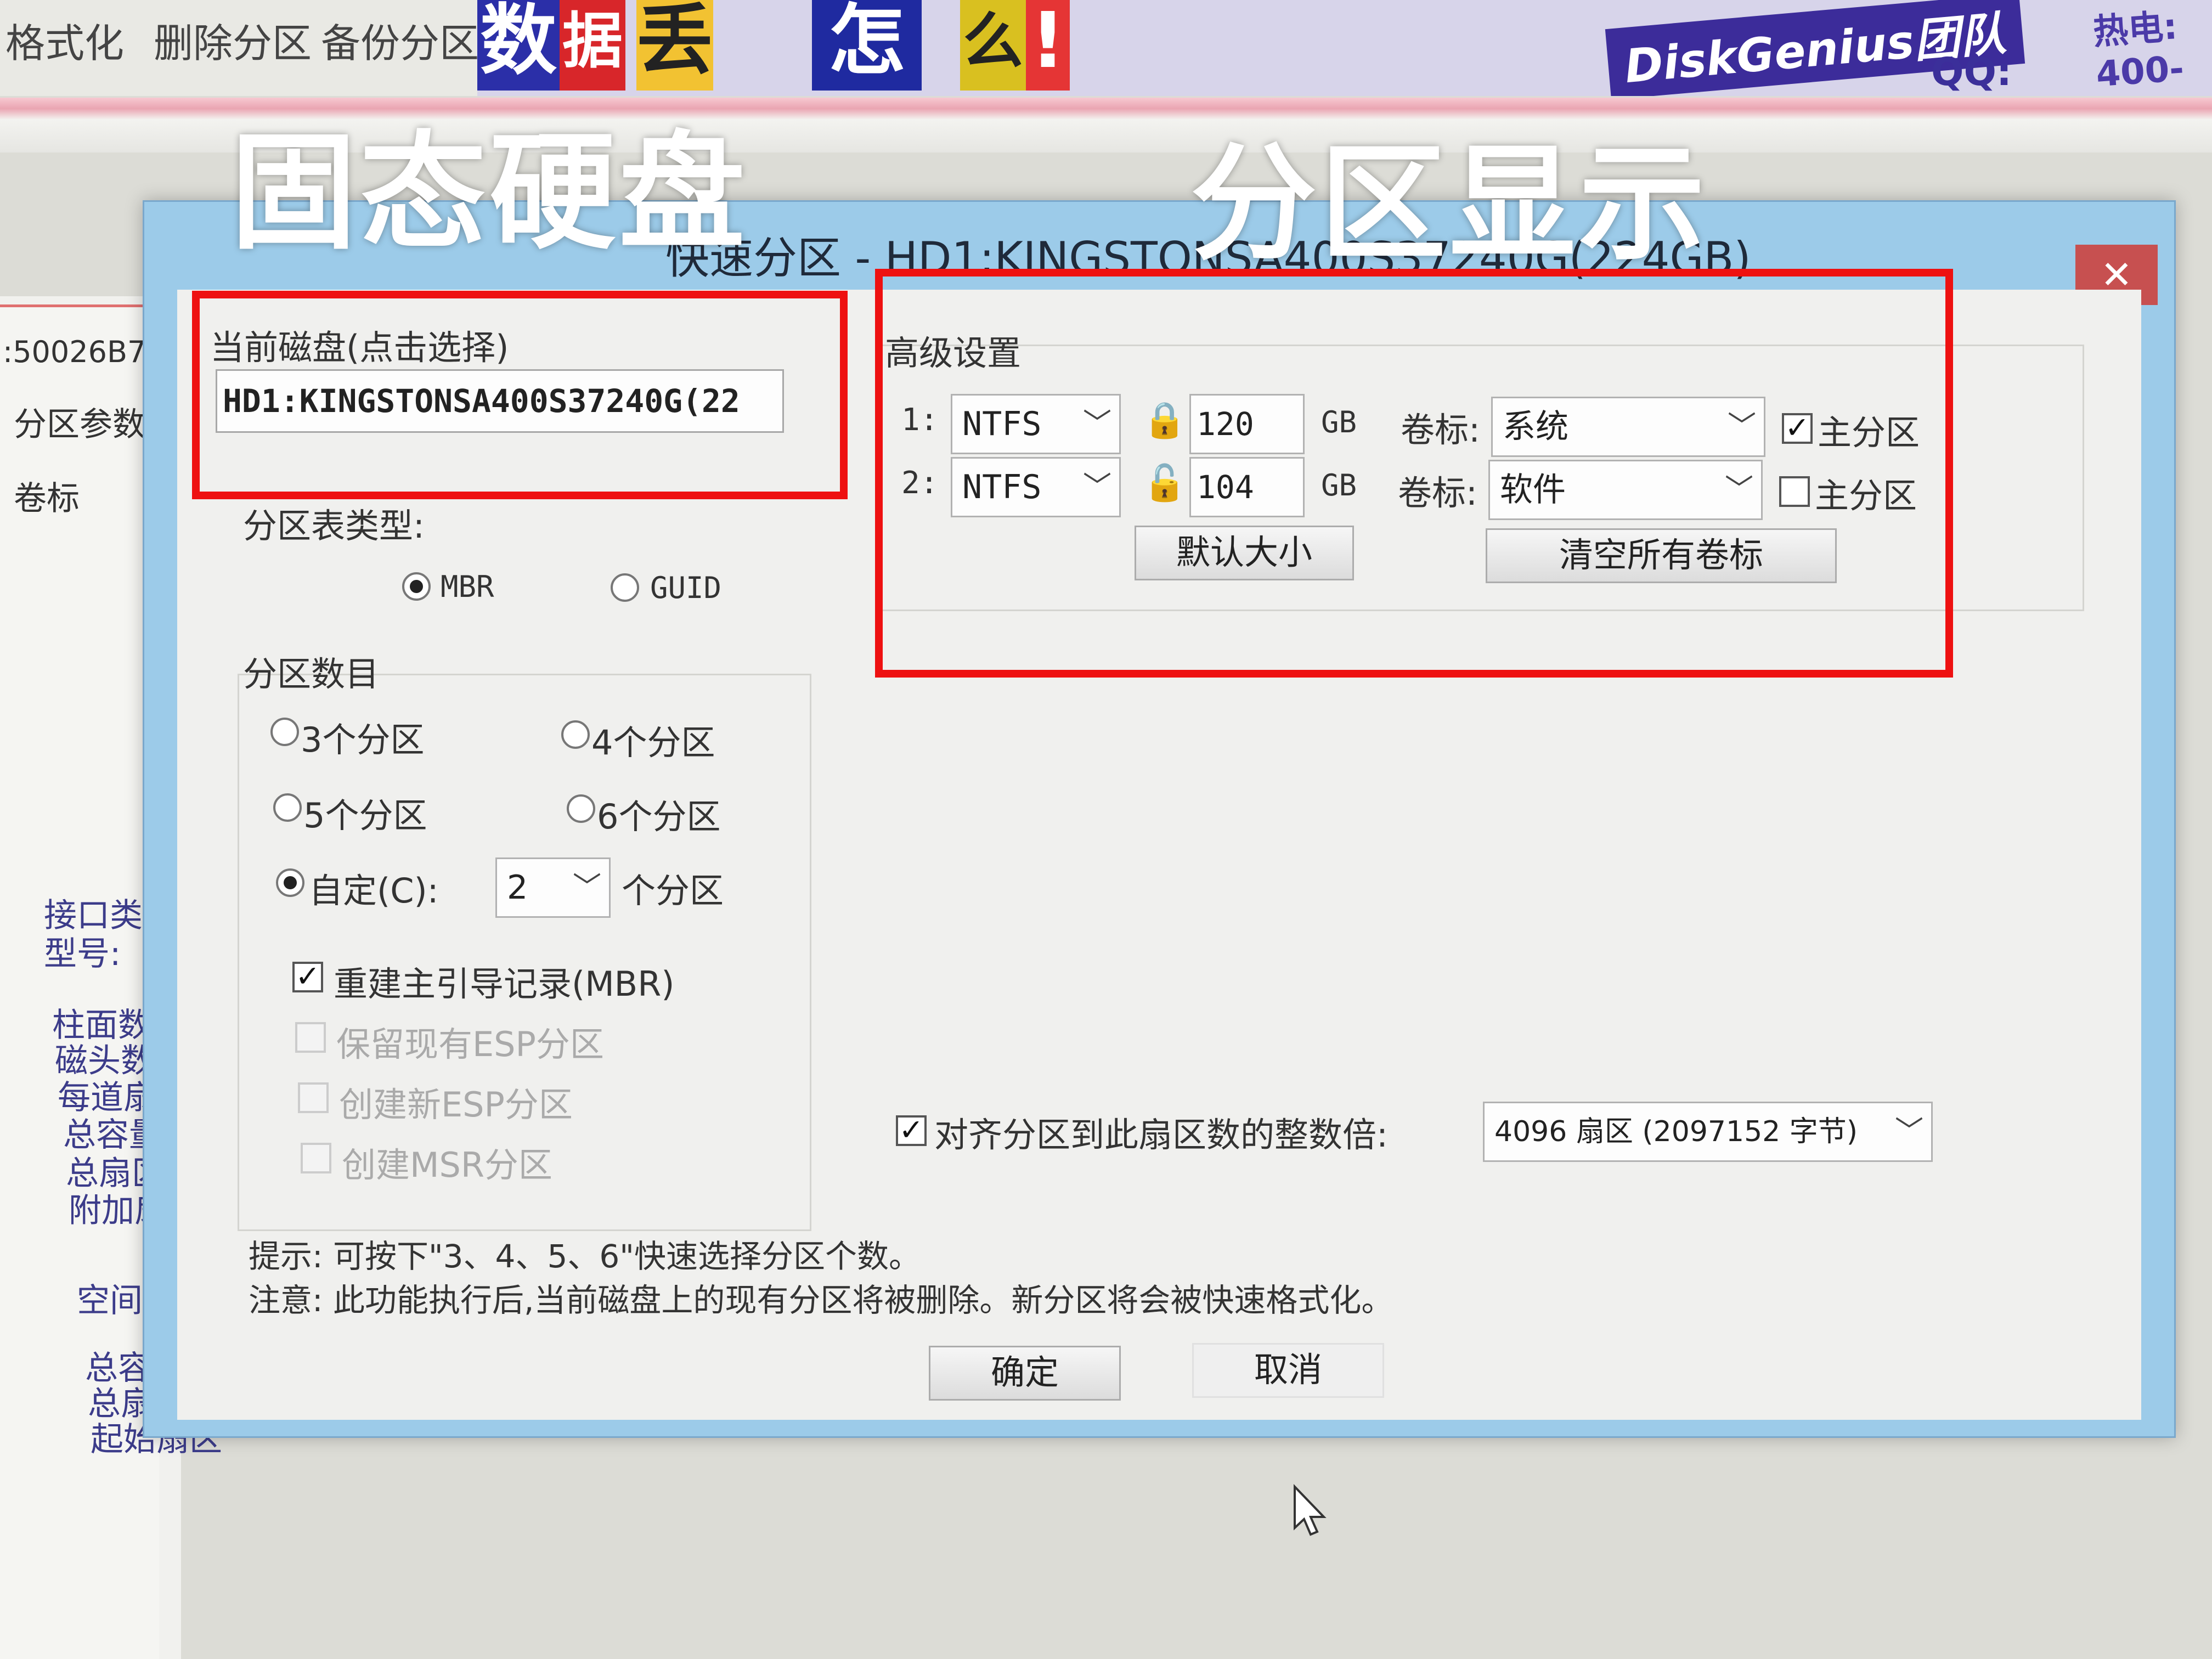 The width and height of the screenshot is (2212, 1659). What do you see at coordinates (1971, 71) in the screenshot?
I see `qq-contact: QQ: 4000089958(与电话同号)` at bounding box center [1971, 71].